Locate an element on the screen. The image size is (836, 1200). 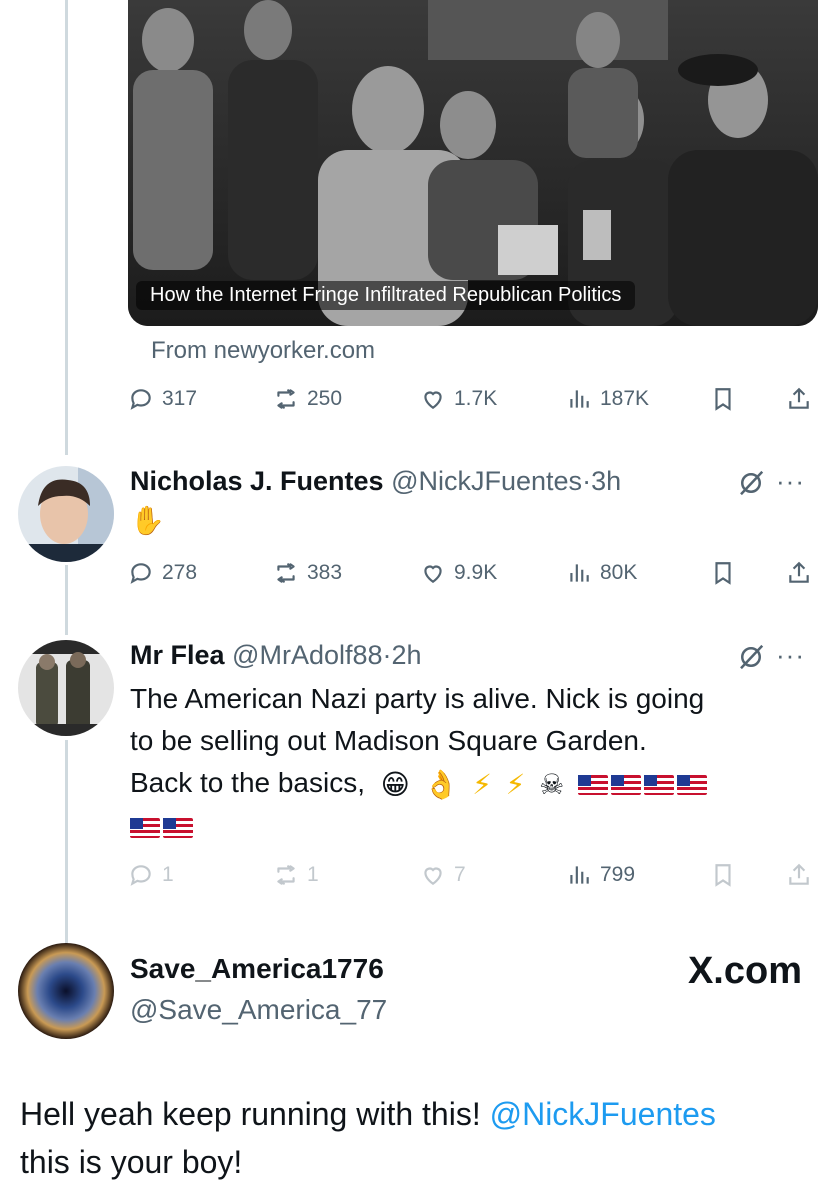
tweet-text-line: to be selling out Madison Square Garden. is located at coordinates (388, 740).